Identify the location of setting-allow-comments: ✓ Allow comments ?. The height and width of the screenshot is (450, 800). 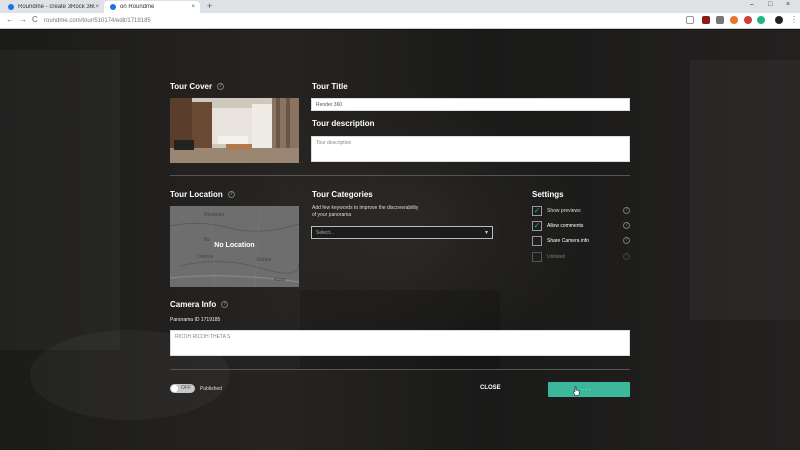
(581, 226).